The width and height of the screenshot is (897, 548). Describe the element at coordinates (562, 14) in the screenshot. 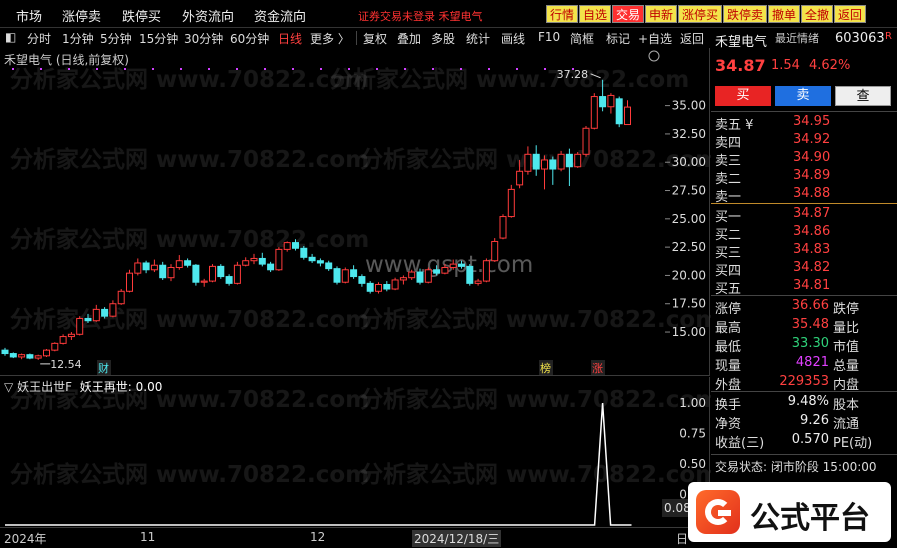

I see `top-button: 行情` at that location.